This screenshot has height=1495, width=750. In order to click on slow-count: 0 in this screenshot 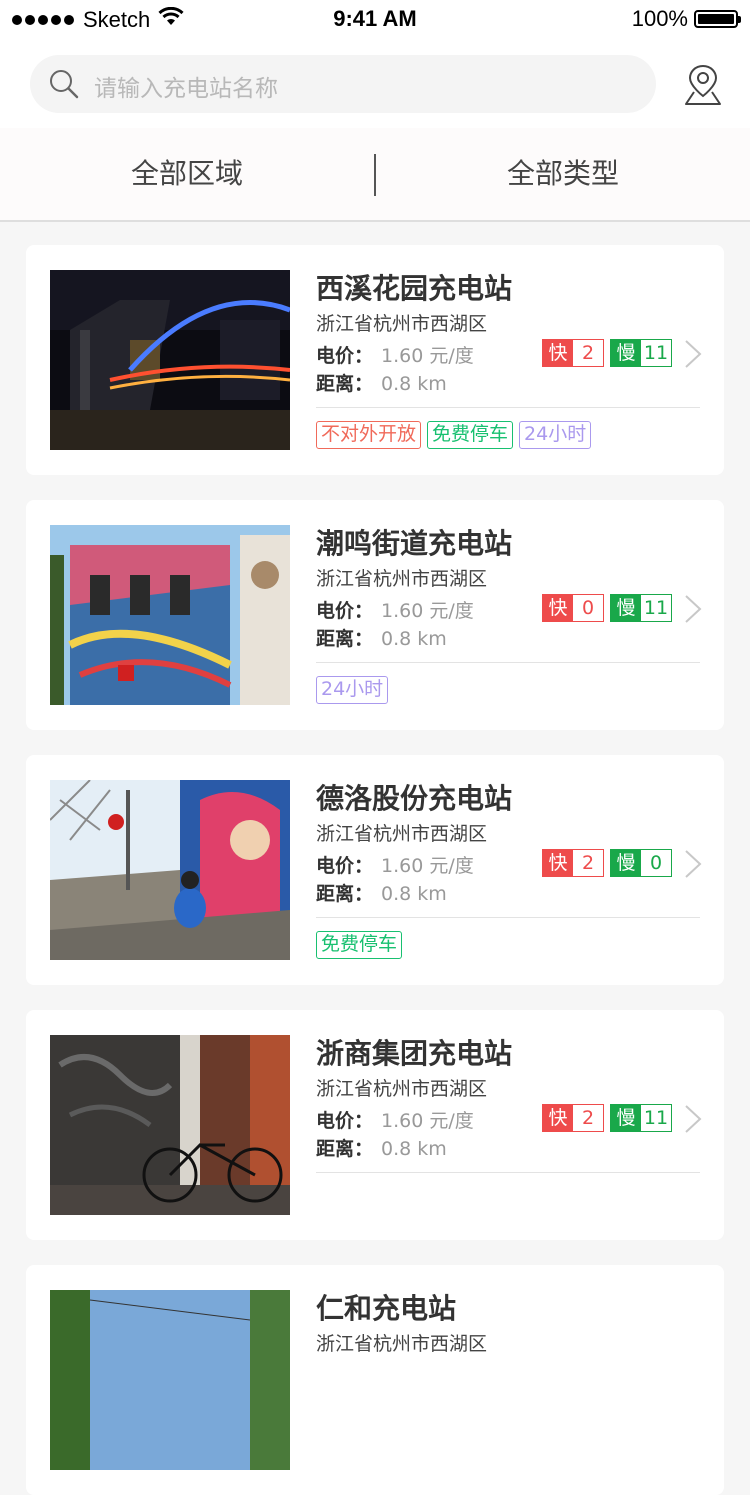, I will do `click(656, 863)`.